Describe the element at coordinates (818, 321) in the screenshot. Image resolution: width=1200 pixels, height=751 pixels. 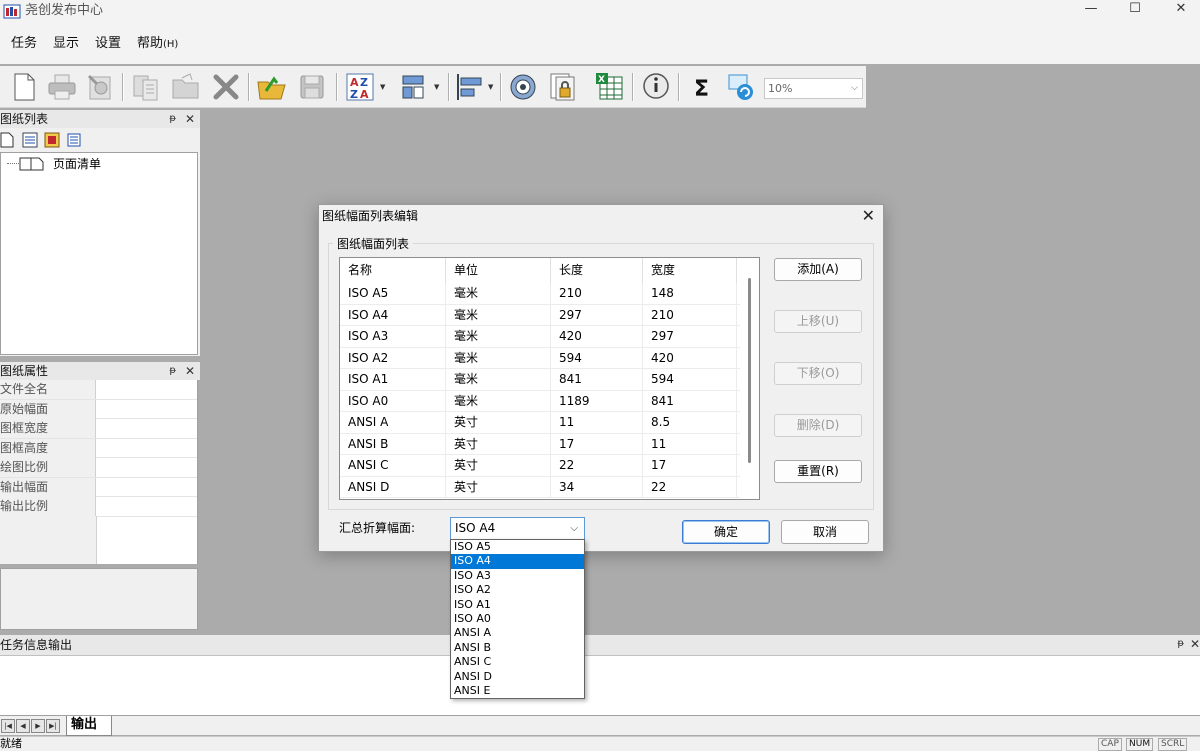
I see `move-up-button: 上移(U)` at that location.